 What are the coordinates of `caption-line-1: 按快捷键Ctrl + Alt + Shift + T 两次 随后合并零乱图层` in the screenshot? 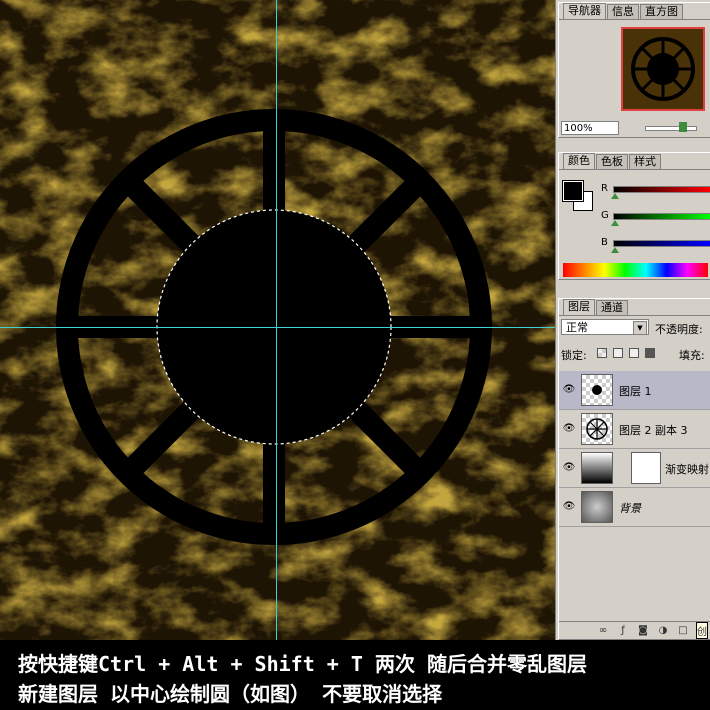 It's located at (302, 664).